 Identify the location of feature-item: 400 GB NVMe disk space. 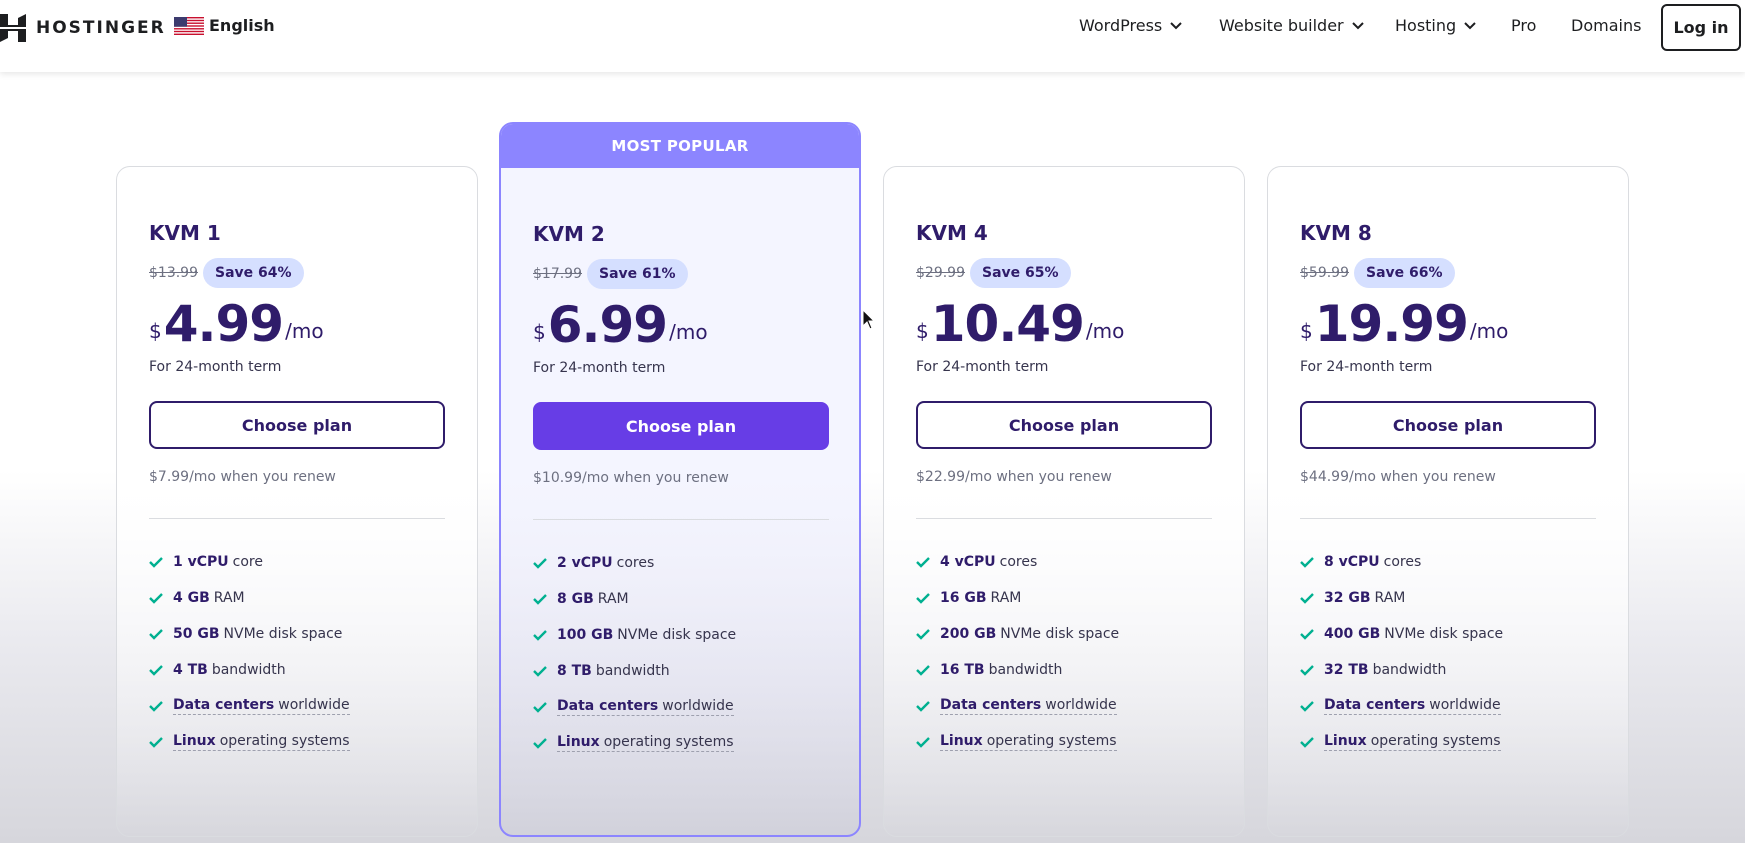
(1448, 634).